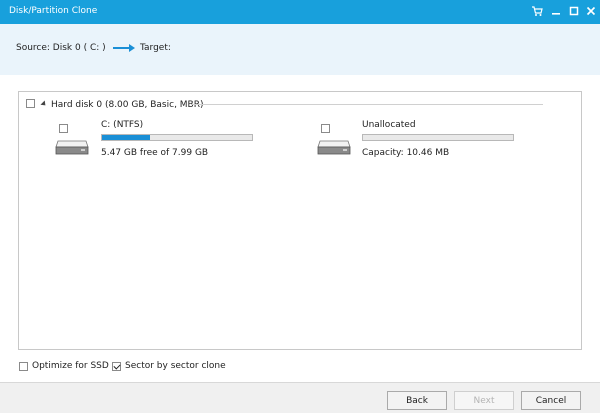 The width and height of the screenshot is (600, 413). What do you see at coordinates (389, 125) in the screenshot?
I see `partition-name: Unallocated` at bounding box center [389, 125].